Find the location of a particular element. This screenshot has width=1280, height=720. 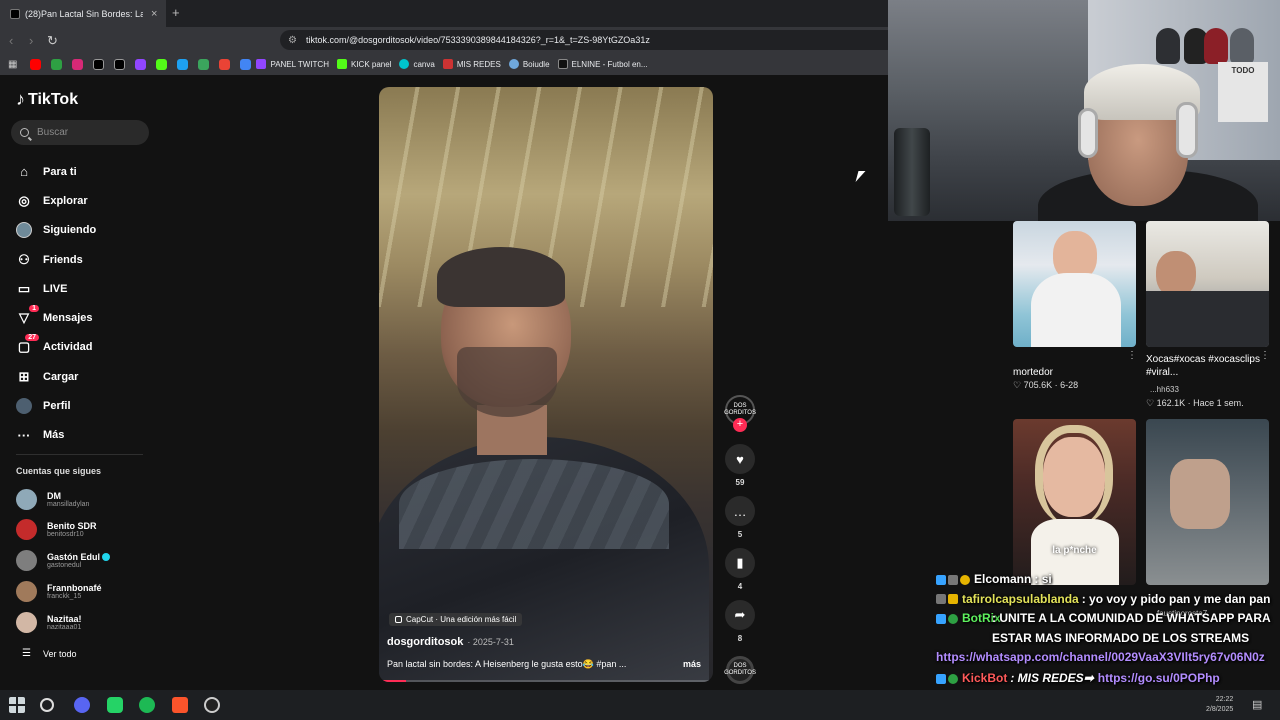

chat-link: https://go.su/0POPhp is located at coordinates (1159, 679).